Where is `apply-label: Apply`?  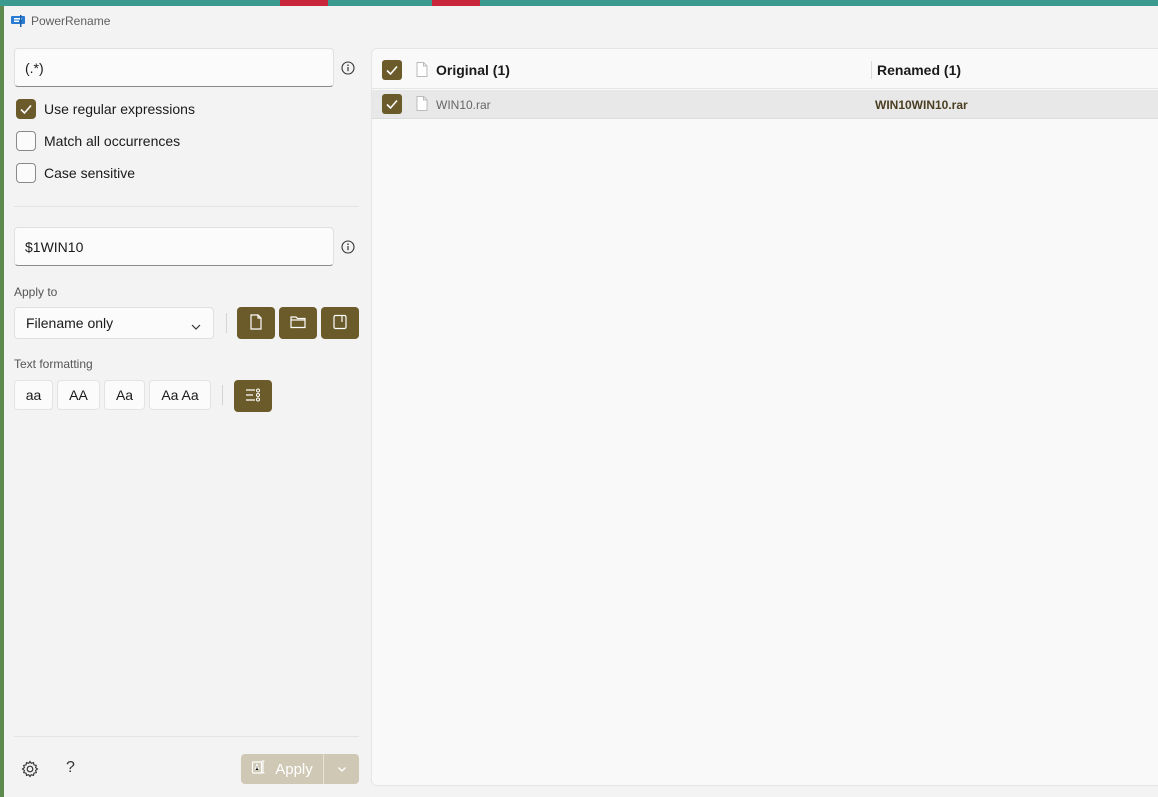
apply-label: Apply is located at coordinates (294, 769).